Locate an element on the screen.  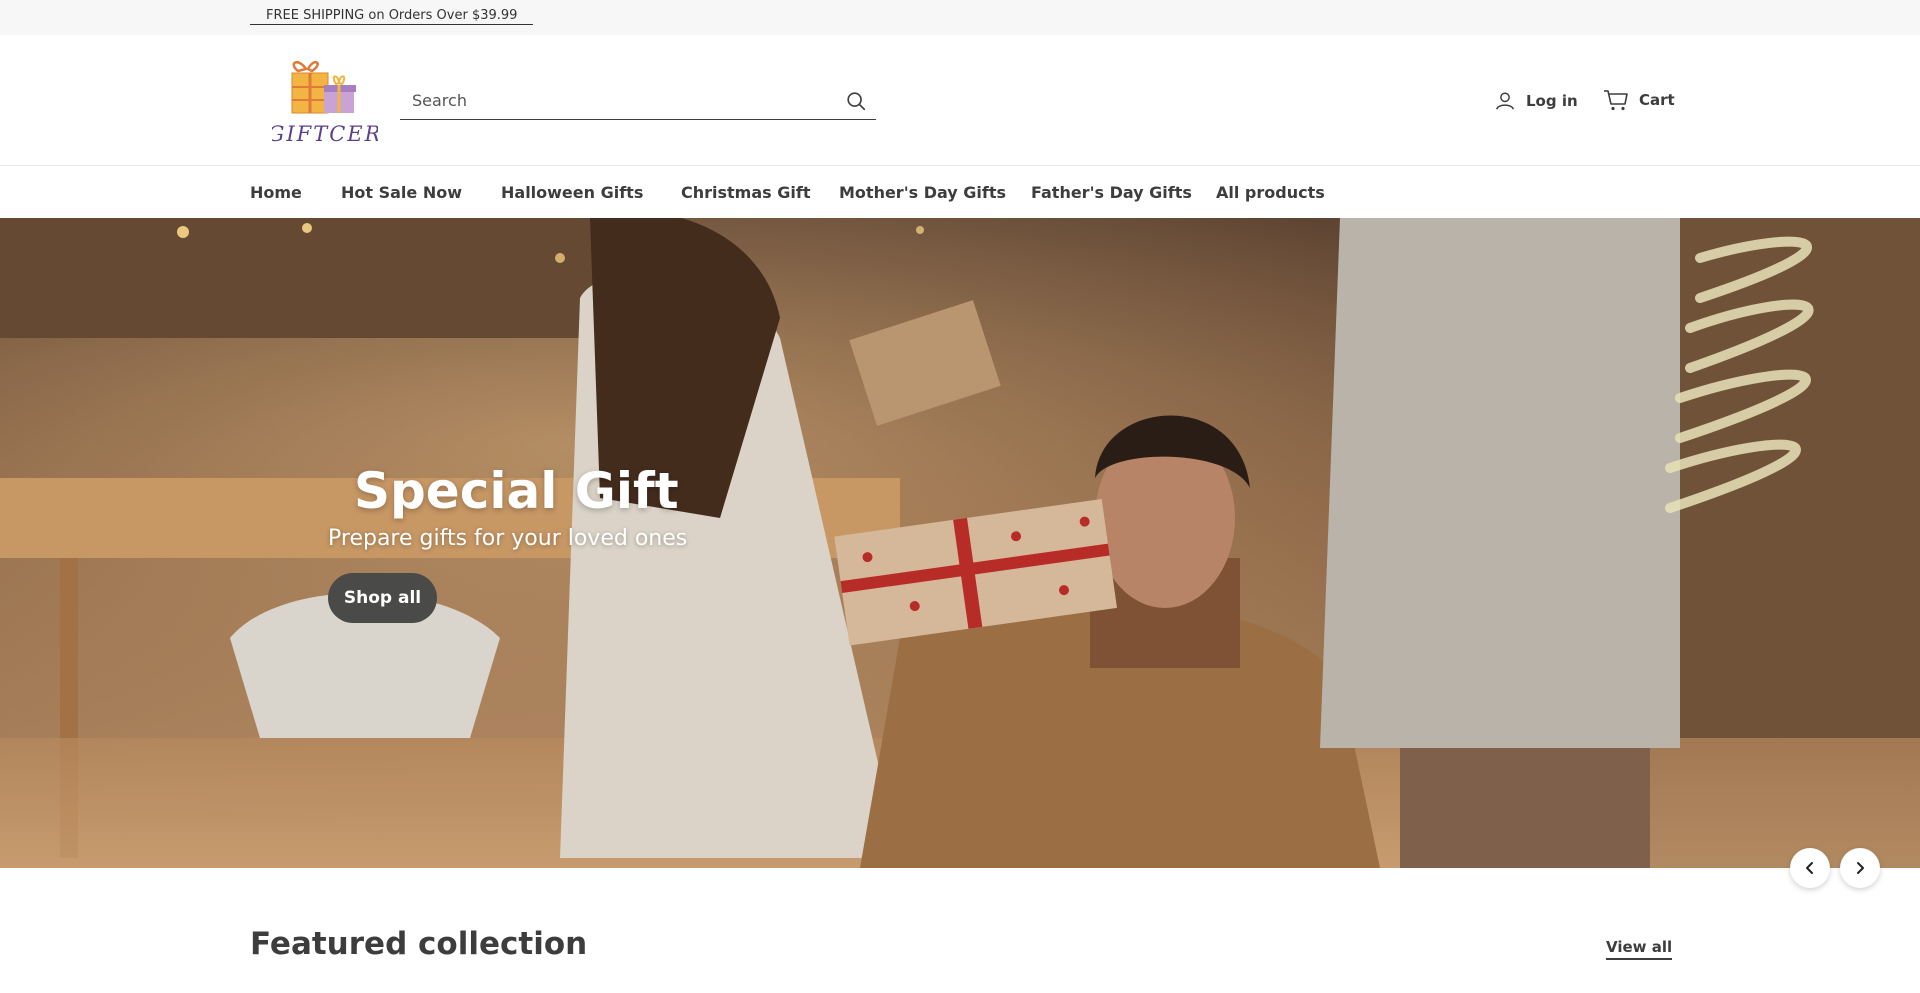
slideshow-next-button is located at coordinates (1860, 868).